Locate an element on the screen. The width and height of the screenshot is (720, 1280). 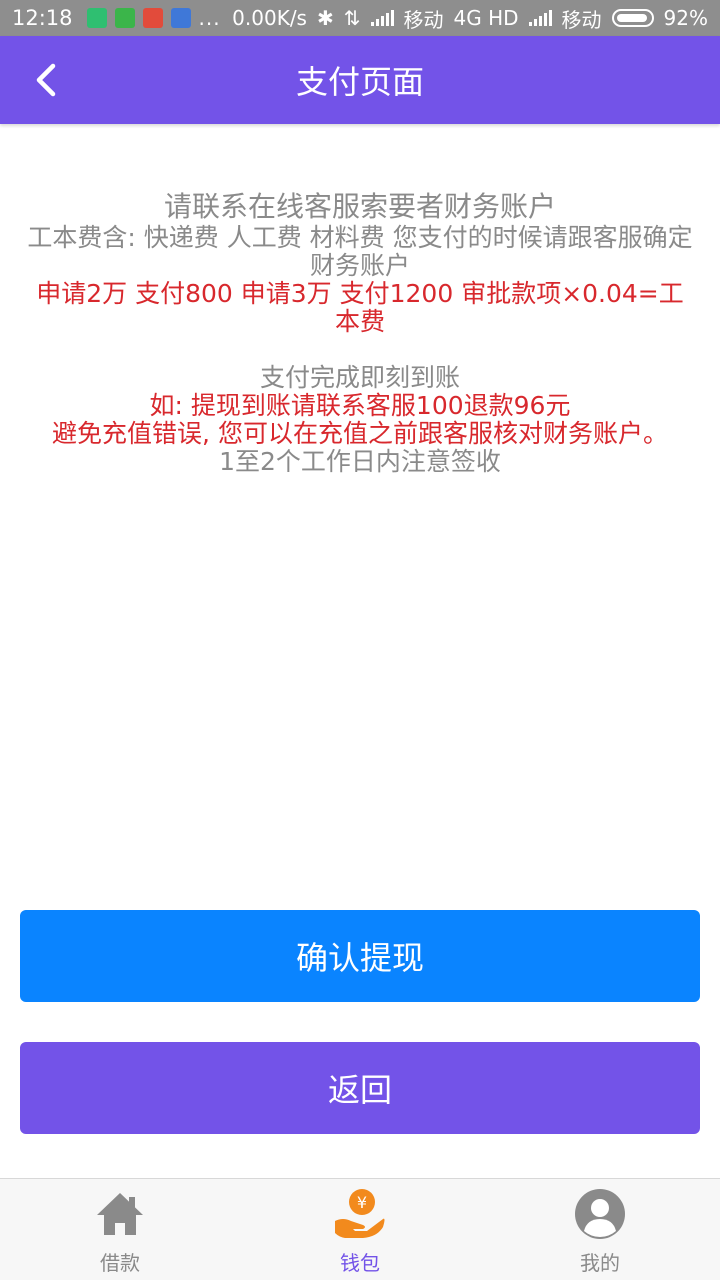
status-bar: 12:18 ... 0.00K/s ✱ ⇅ 移动 4G HD 移动 92% is located at coordinates (360, 18).